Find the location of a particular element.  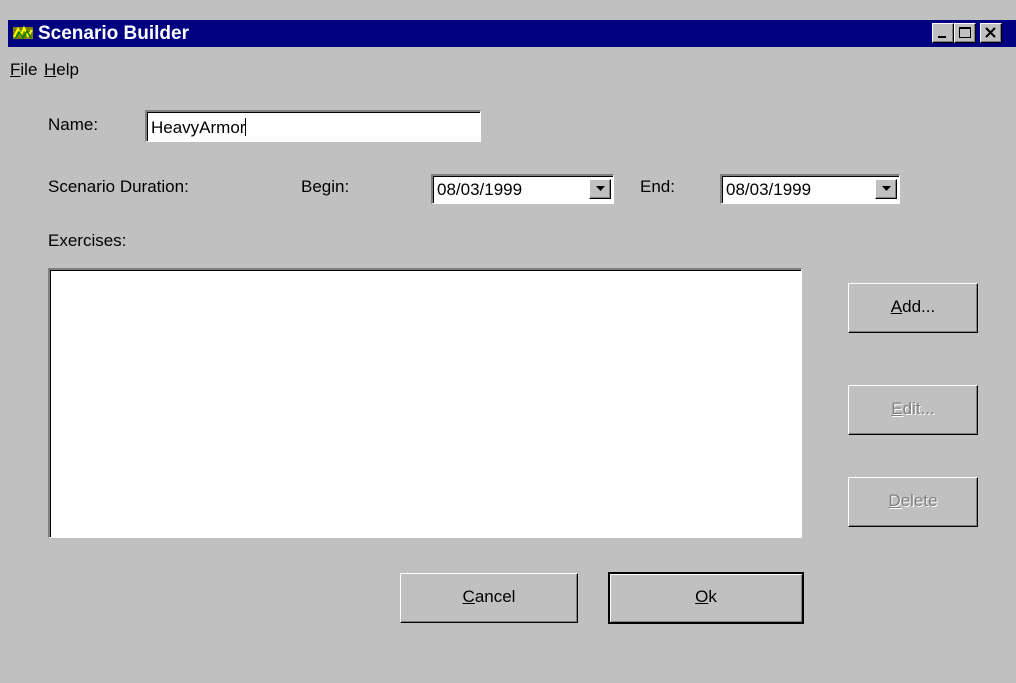

begin-dropdown-button is located at coordinates (600, 189).